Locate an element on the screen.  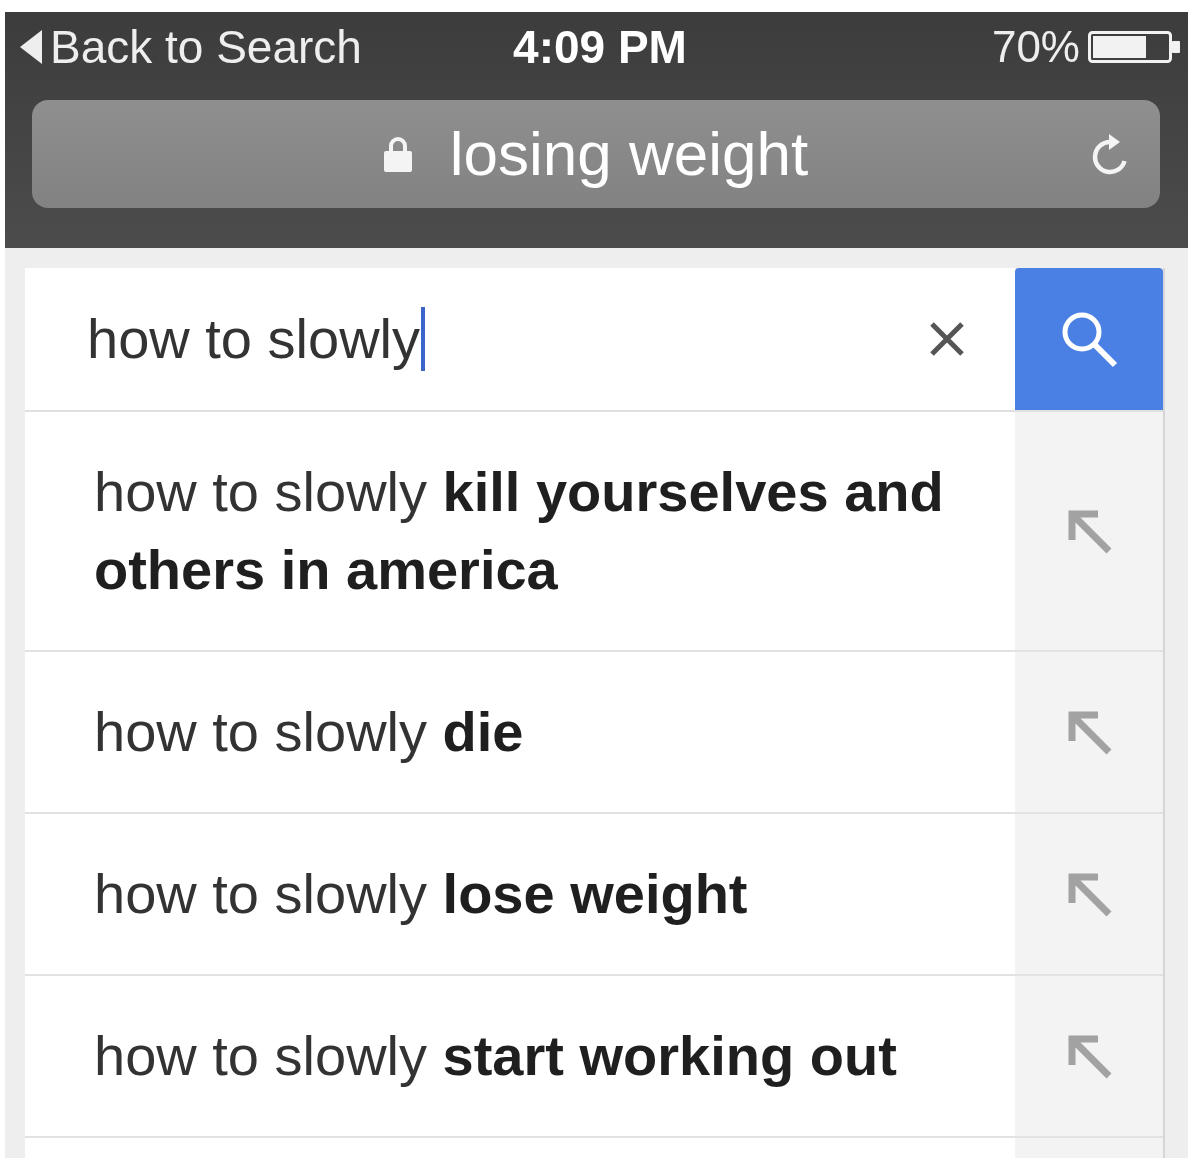
back-triangle-icon is located at coordinates (31, 47).